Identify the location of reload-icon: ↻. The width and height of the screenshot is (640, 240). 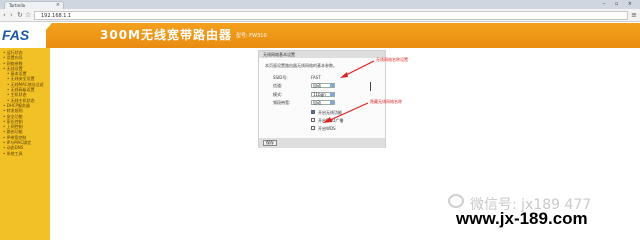
(20, 15).